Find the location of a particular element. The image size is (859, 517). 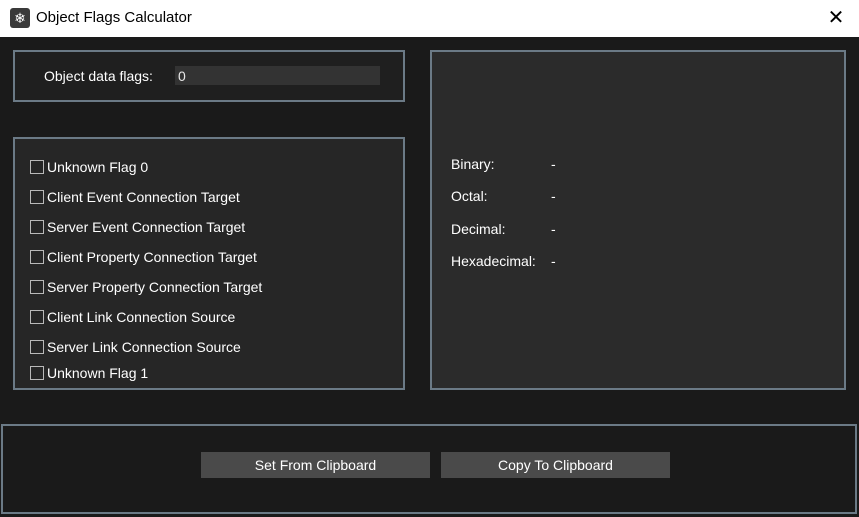

flag-checkbox-client-event-connection-target: Client Event Connection Target is located at coordinates (135, 197).